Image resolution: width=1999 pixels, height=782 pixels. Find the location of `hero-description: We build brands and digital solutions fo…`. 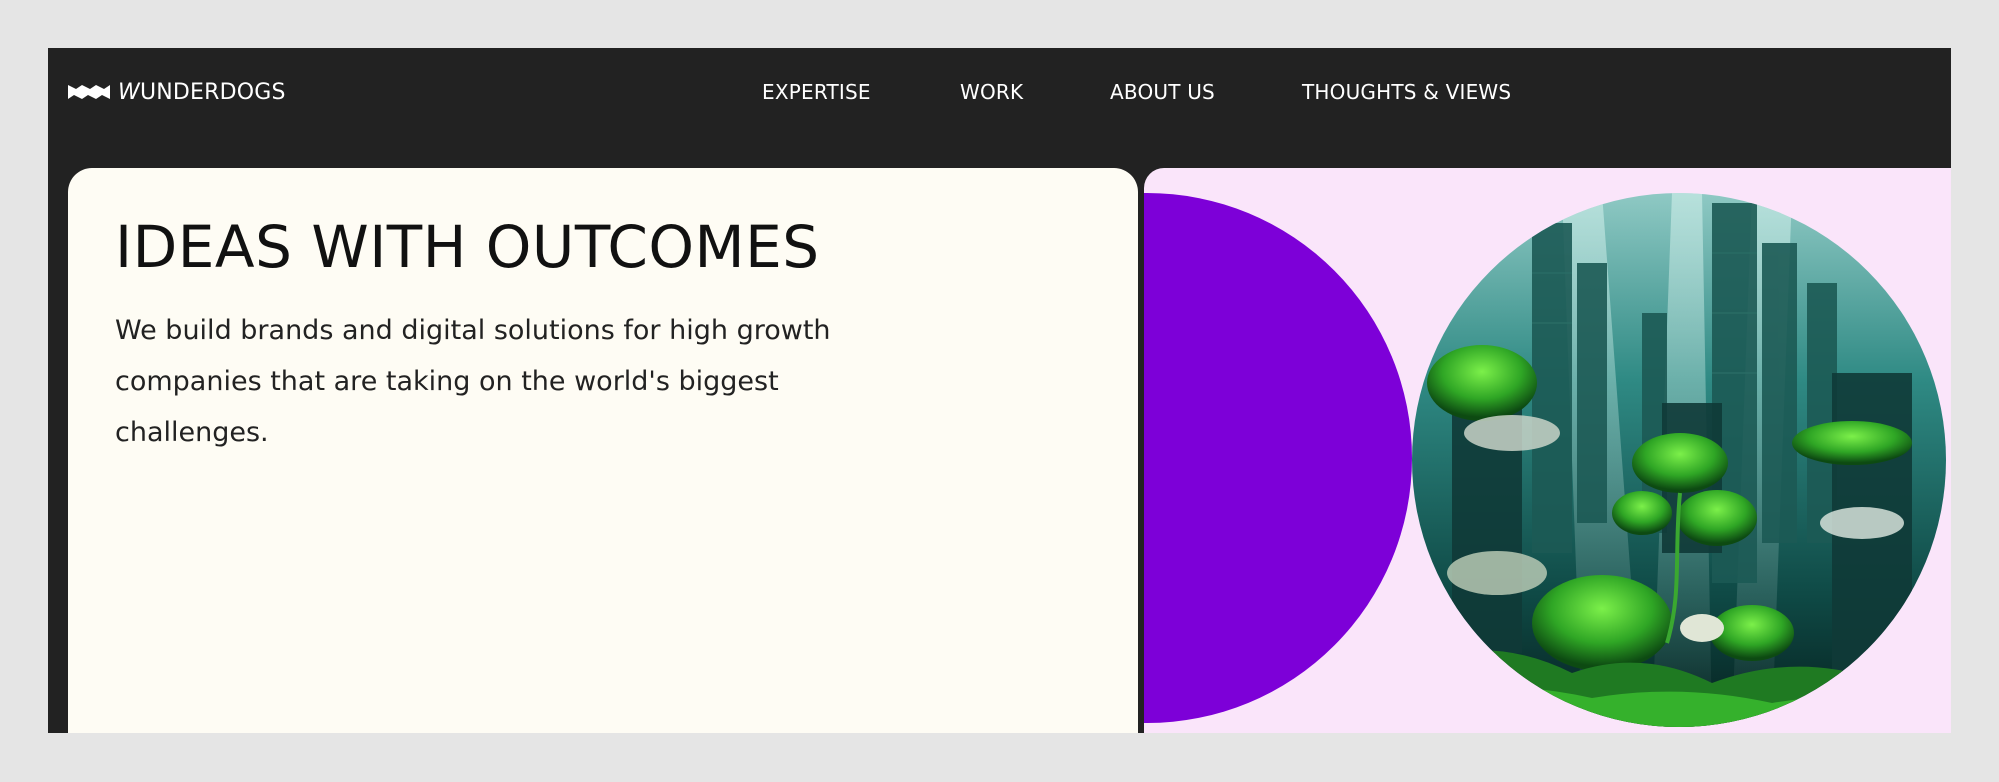

hero-description: We build brands and digital solutions fo… is located at coordinates (473, 381).